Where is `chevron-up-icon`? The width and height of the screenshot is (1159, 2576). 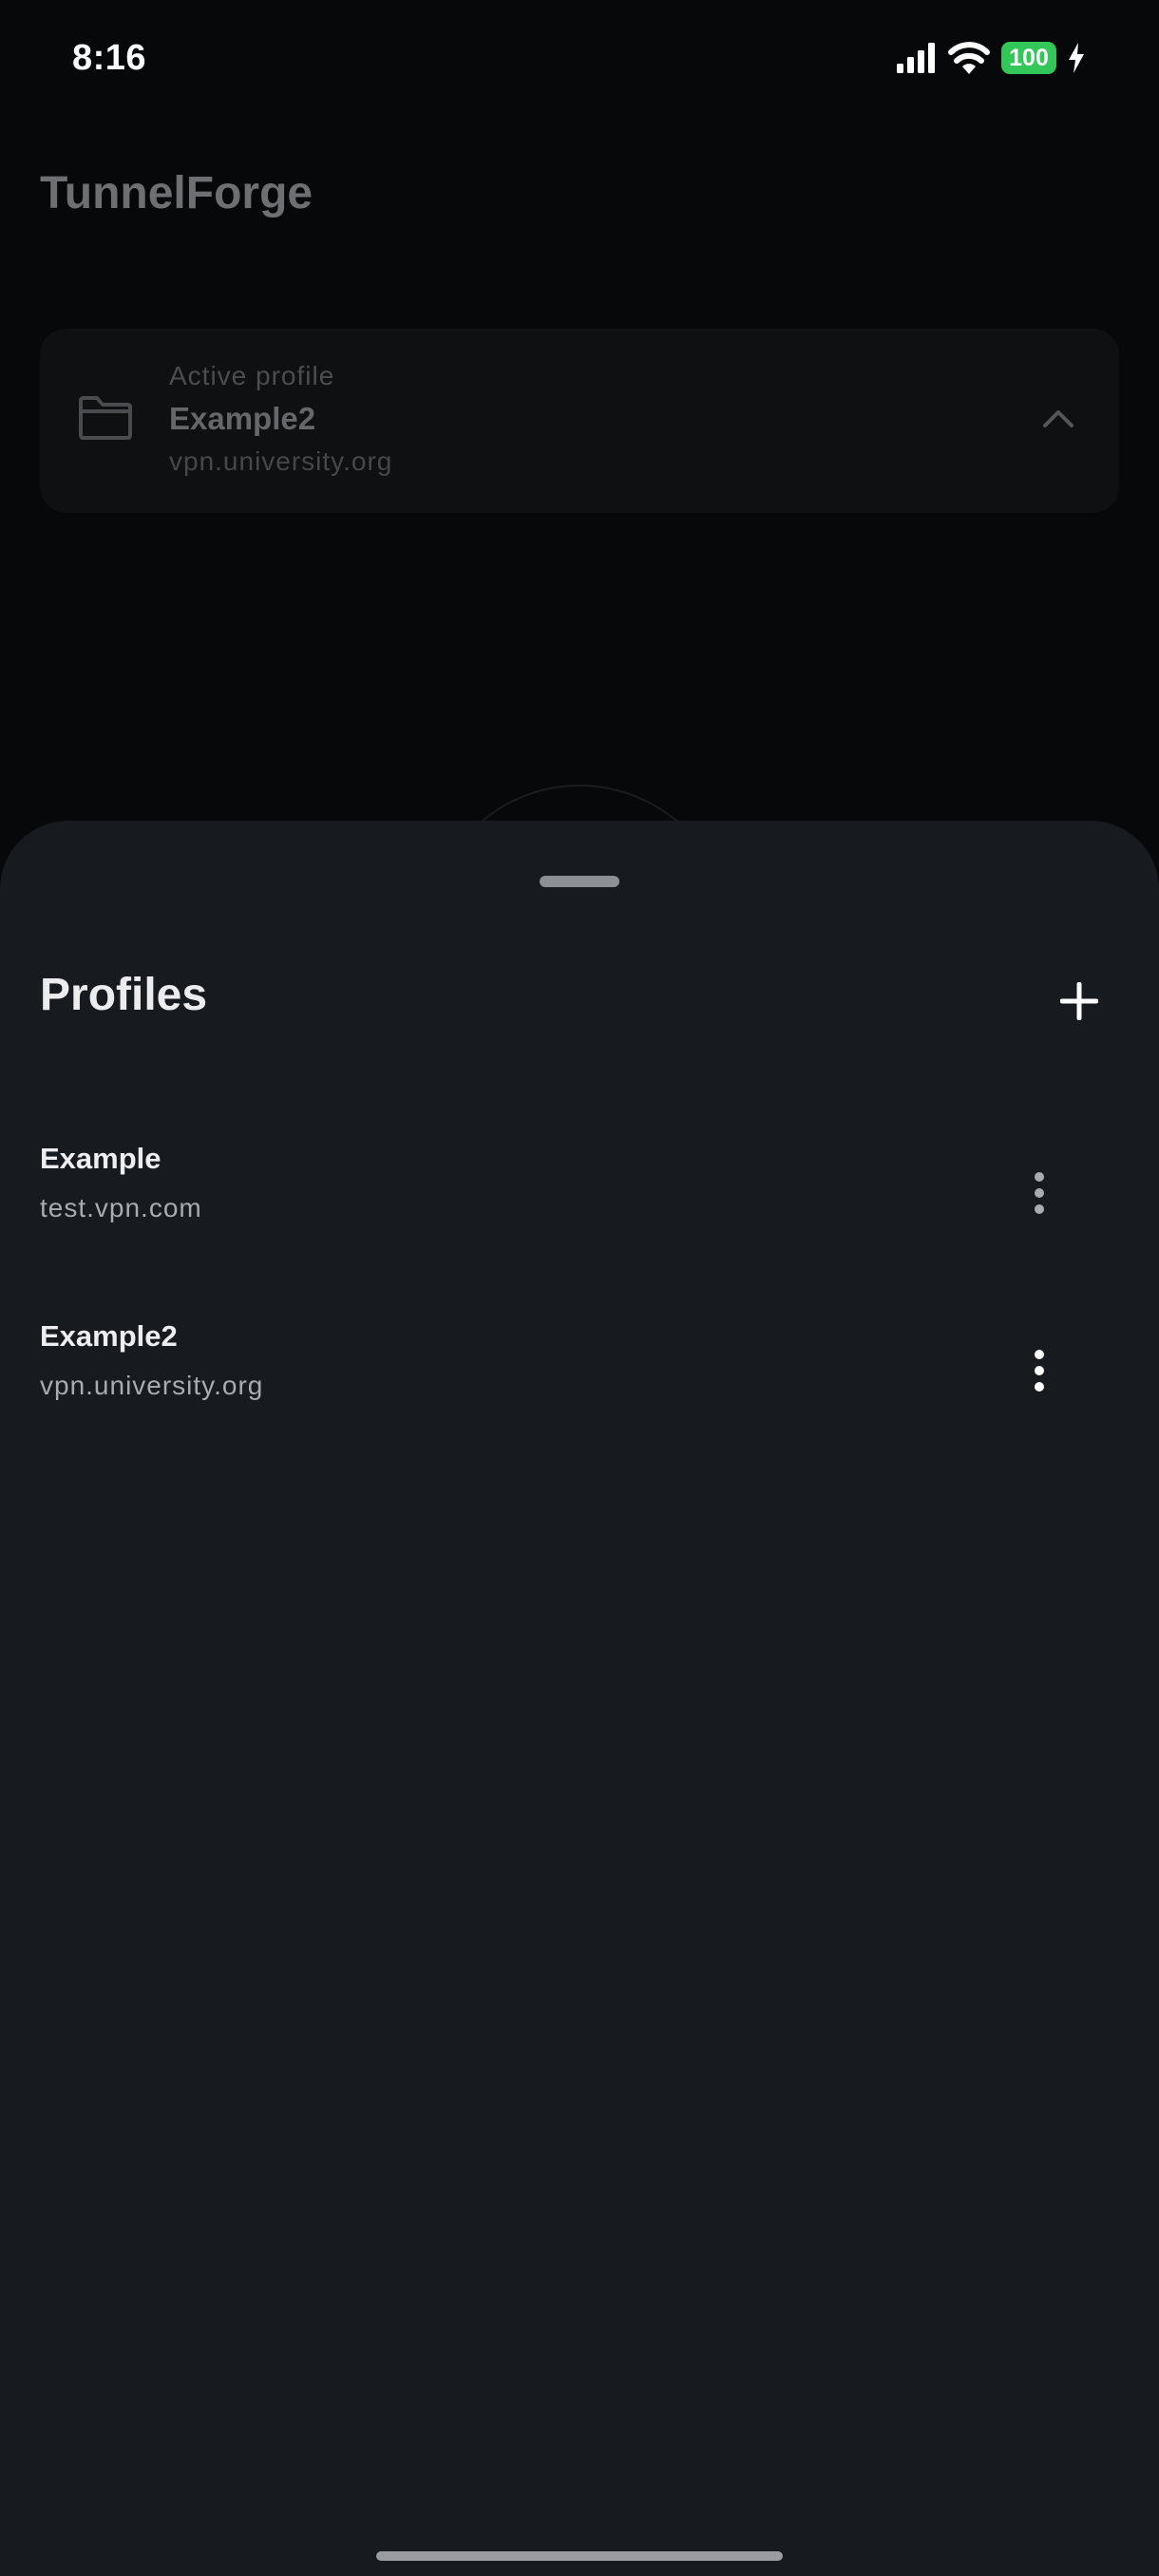
chevron-up-icon is located at coordinates (1058, 418).